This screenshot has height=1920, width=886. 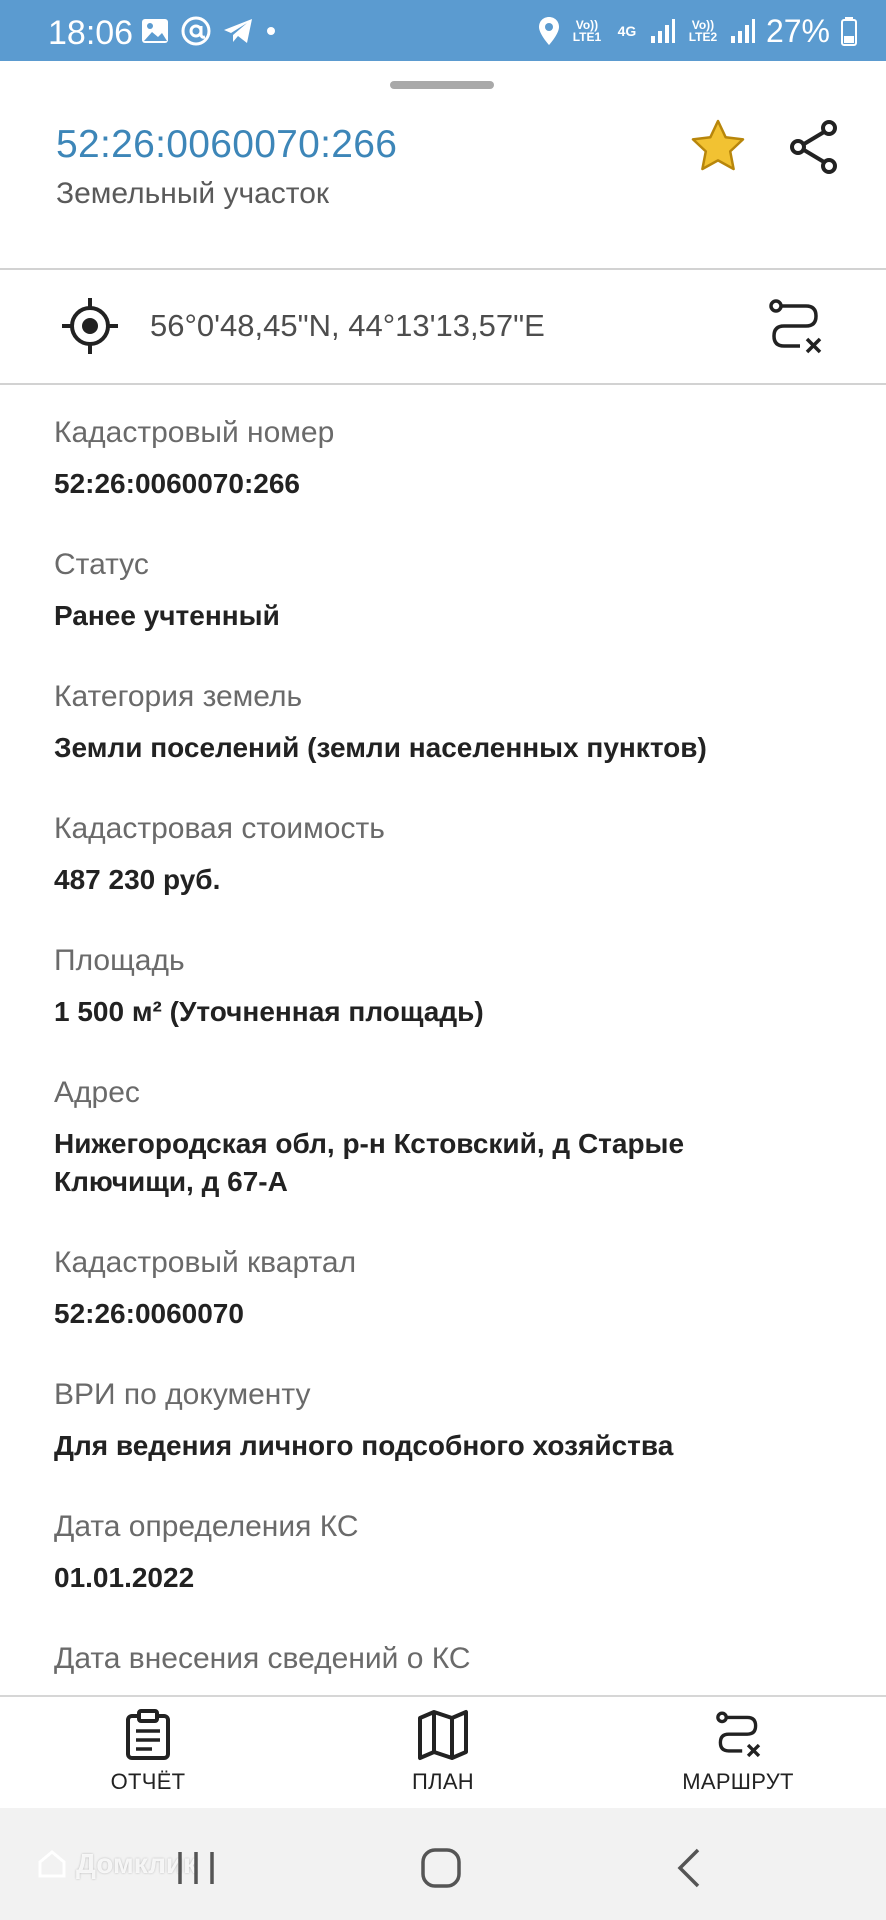 I want to click on report-button: ОТЧЁТ, so click(x=148, y=1757).